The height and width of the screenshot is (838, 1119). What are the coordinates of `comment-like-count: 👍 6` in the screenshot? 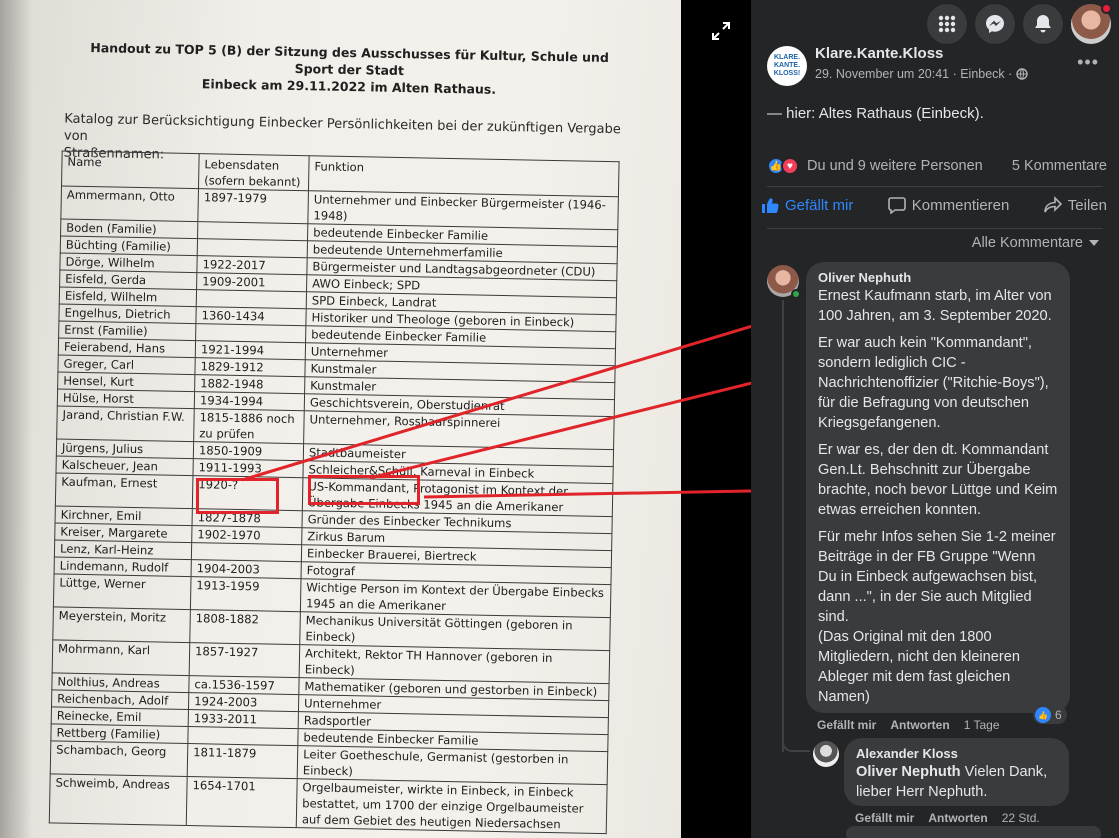 It's located at (1050, 715).